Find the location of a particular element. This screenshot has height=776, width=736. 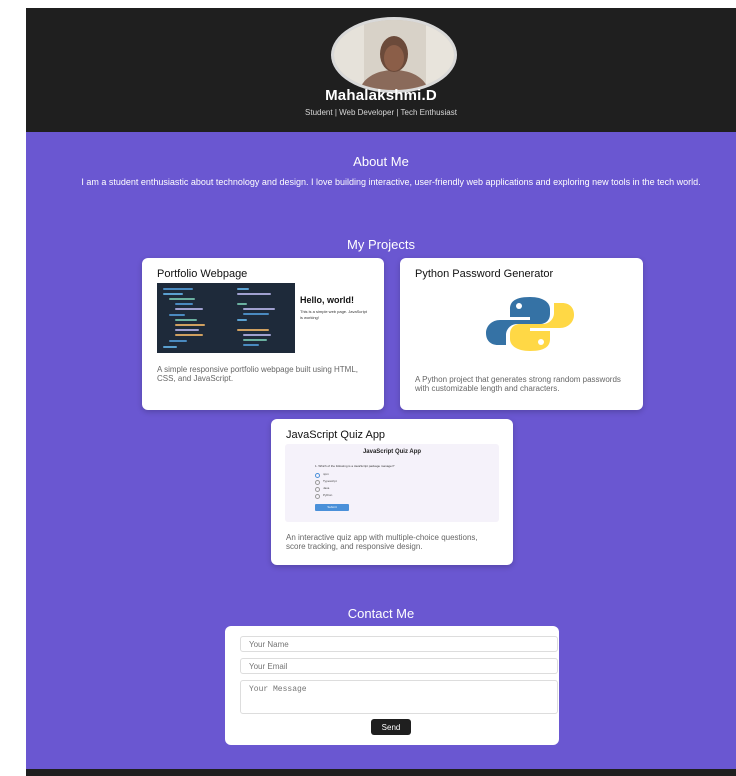

project-title: Portfolio Webpage is located at coordinates (202, 274).